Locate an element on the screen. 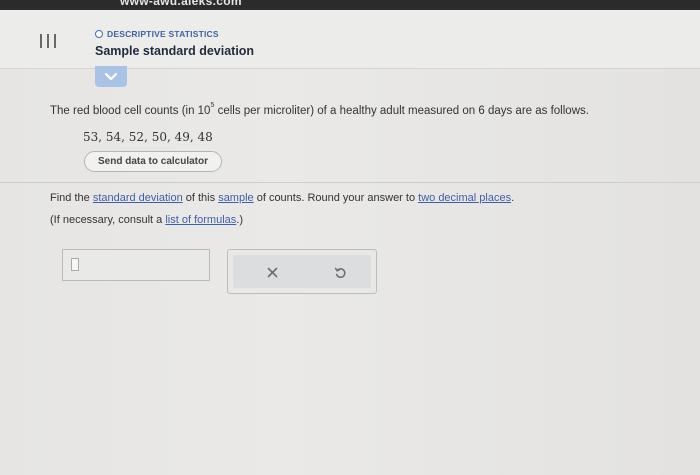  answer-input is located at coordinates (136, 265).